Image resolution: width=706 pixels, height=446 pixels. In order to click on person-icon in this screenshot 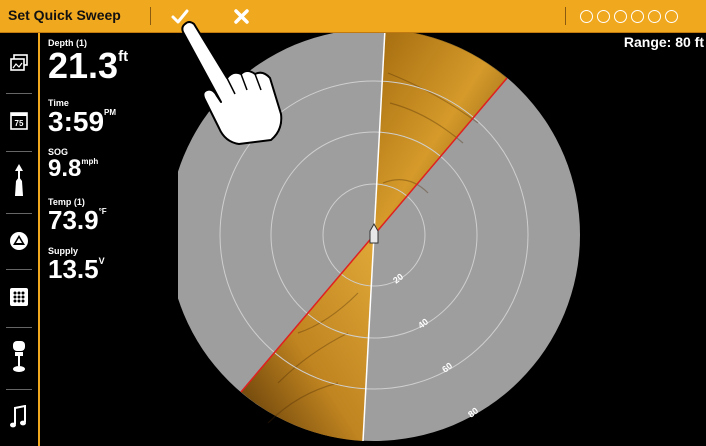, I will do `click(586, 16)`.